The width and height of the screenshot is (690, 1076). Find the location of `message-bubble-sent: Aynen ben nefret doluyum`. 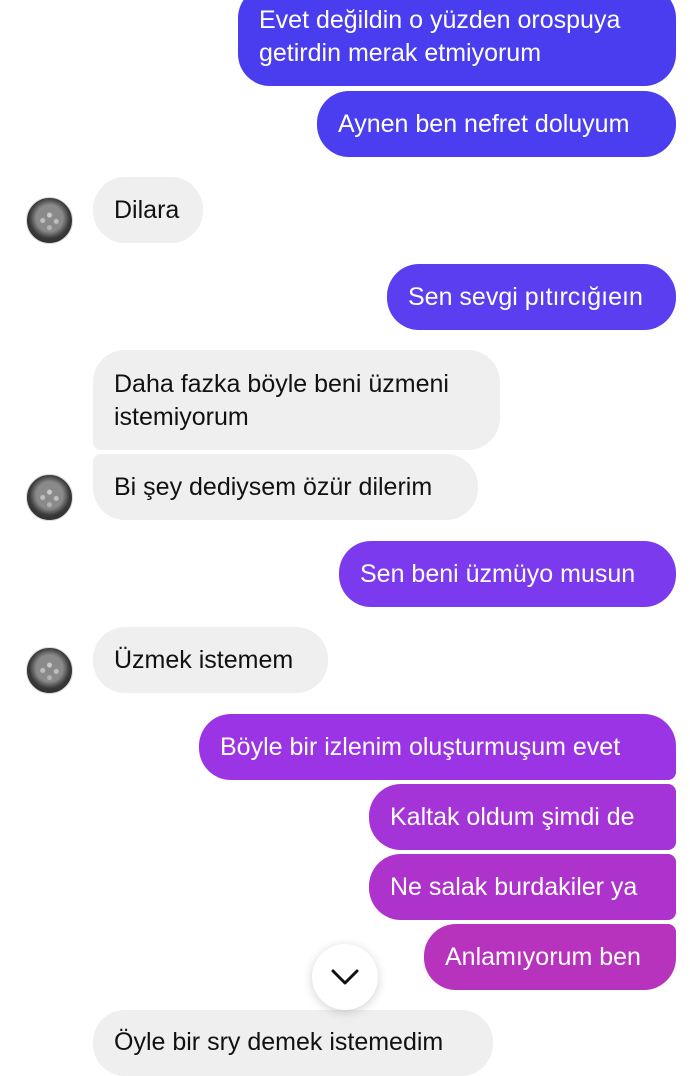

message-bubble-sent: Aynen ben nefret doluyum is located at coordinates (496, 124).